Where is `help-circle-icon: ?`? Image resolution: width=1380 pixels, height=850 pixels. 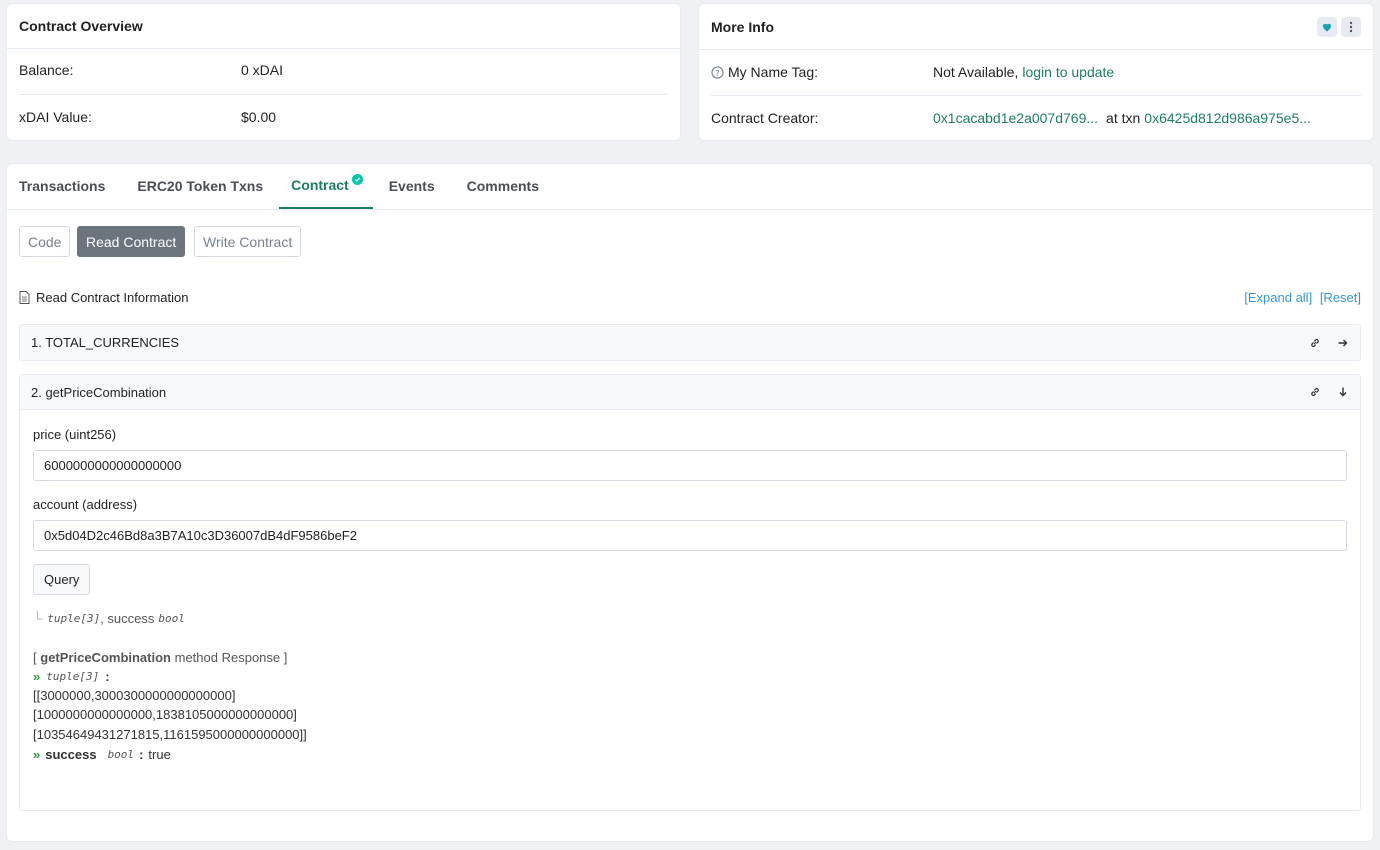 help-circle-icon: ? is located at coordinates (717, 72).